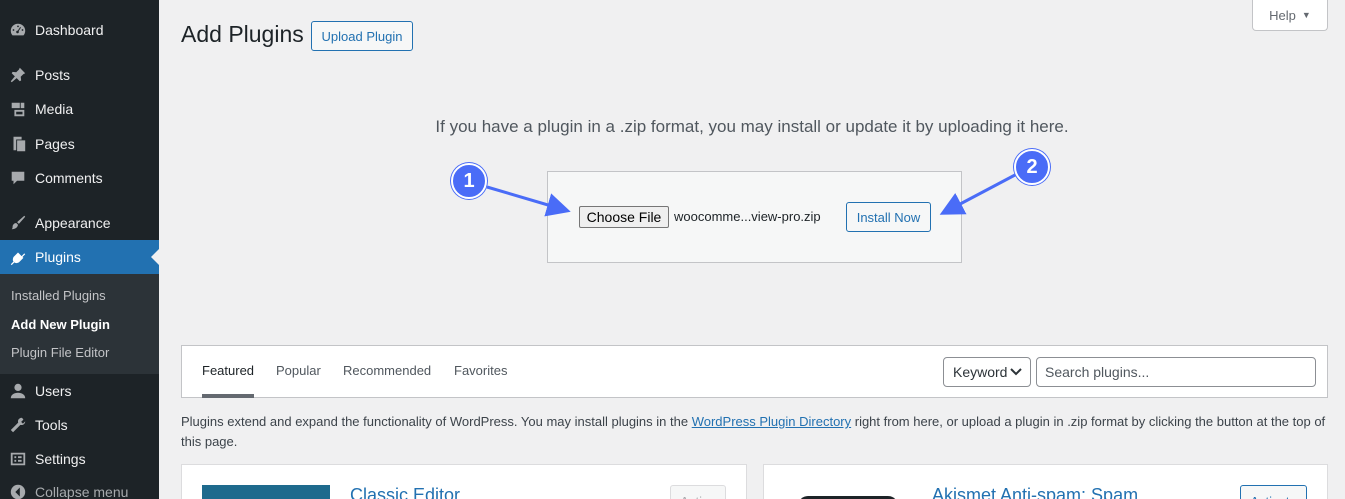  What do you see at coordinates (79, 425) in the screenshot?
I see `menu-item-tools: Tools` at bounding box center [79, 425].